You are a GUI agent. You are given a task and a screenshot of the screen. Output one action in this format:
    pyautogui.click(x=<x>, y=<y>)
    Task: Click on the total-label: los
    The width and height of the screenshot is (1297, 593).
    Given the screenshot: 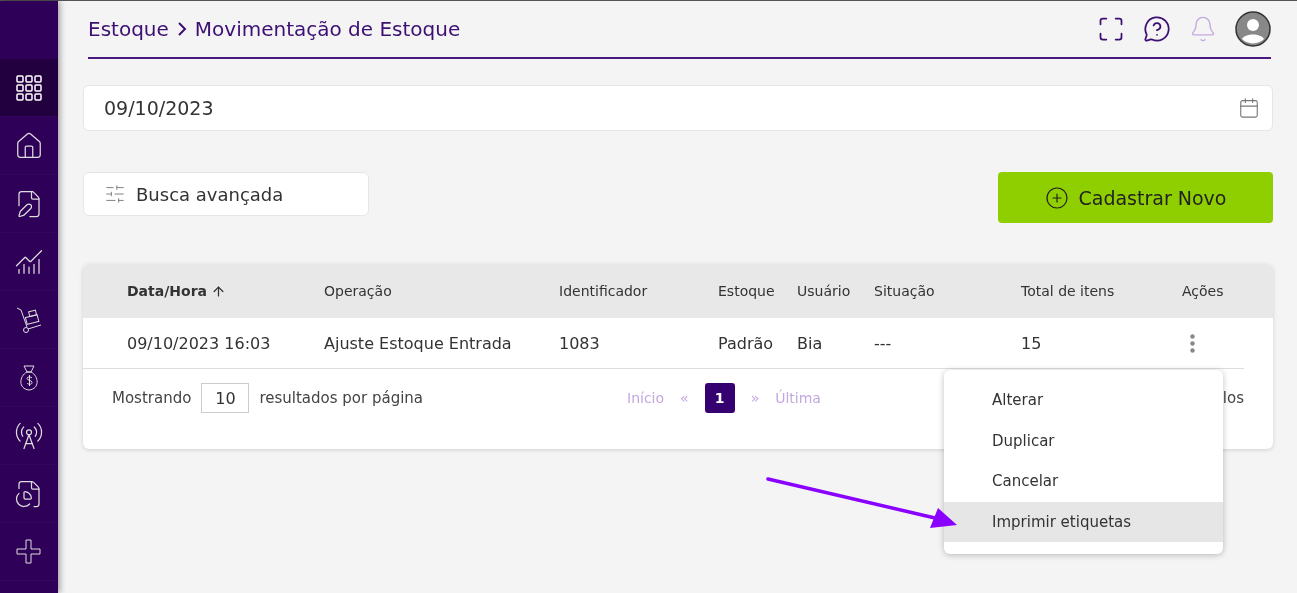 What is the action you would take?
    pyautogui.click(x=1233, y=398)
    